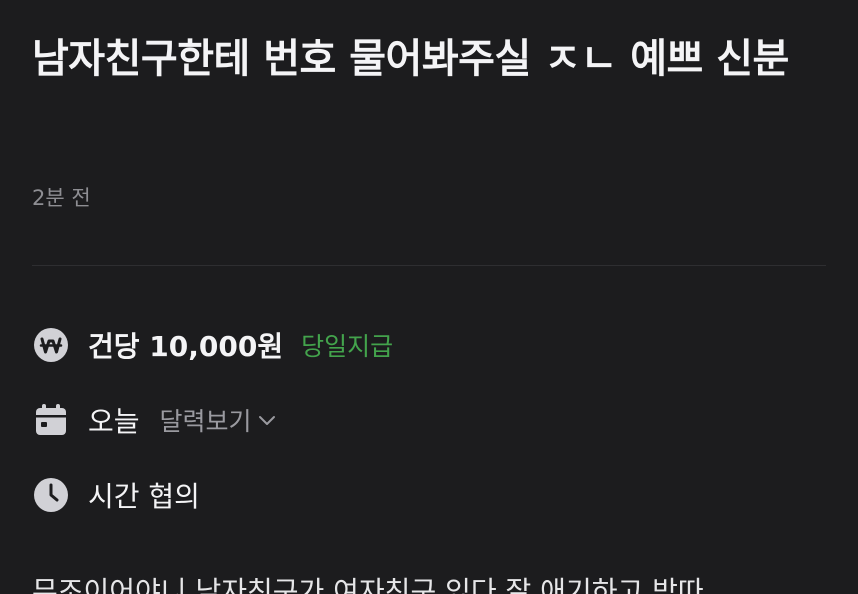 This screenshot has height=594, width=858. I want to click on date-row: 오늘 달력보기, so click(155, 420).